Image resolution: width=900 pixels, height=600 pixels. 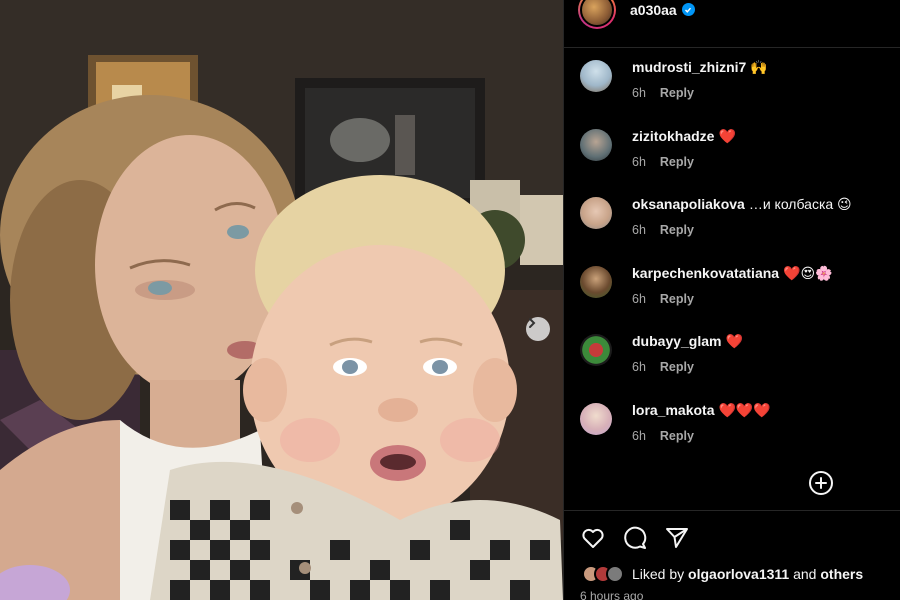 I want to click on comment-icon, so click(x=635, y=537).